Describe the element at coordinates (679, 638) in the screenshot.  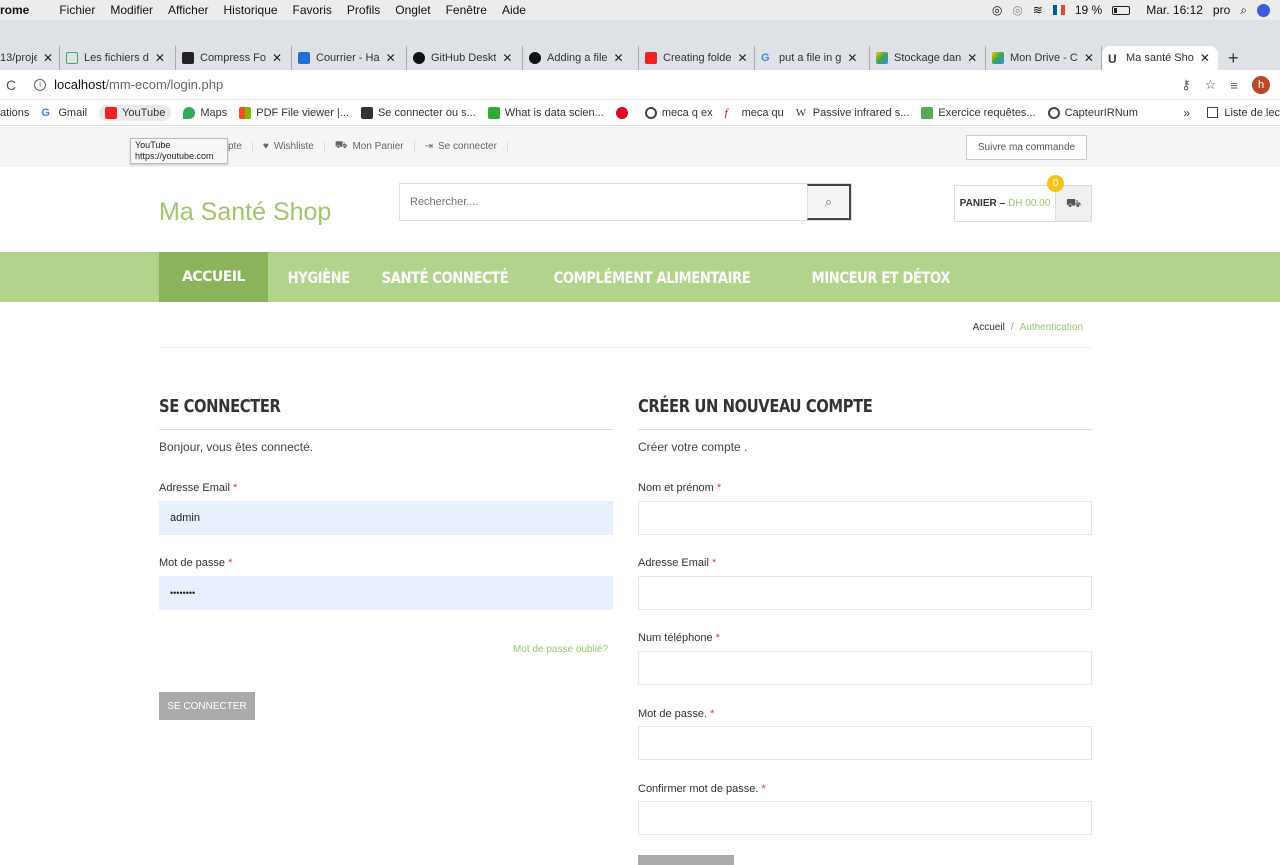
I see `register-phone-label: Num téléphone *` at that location.